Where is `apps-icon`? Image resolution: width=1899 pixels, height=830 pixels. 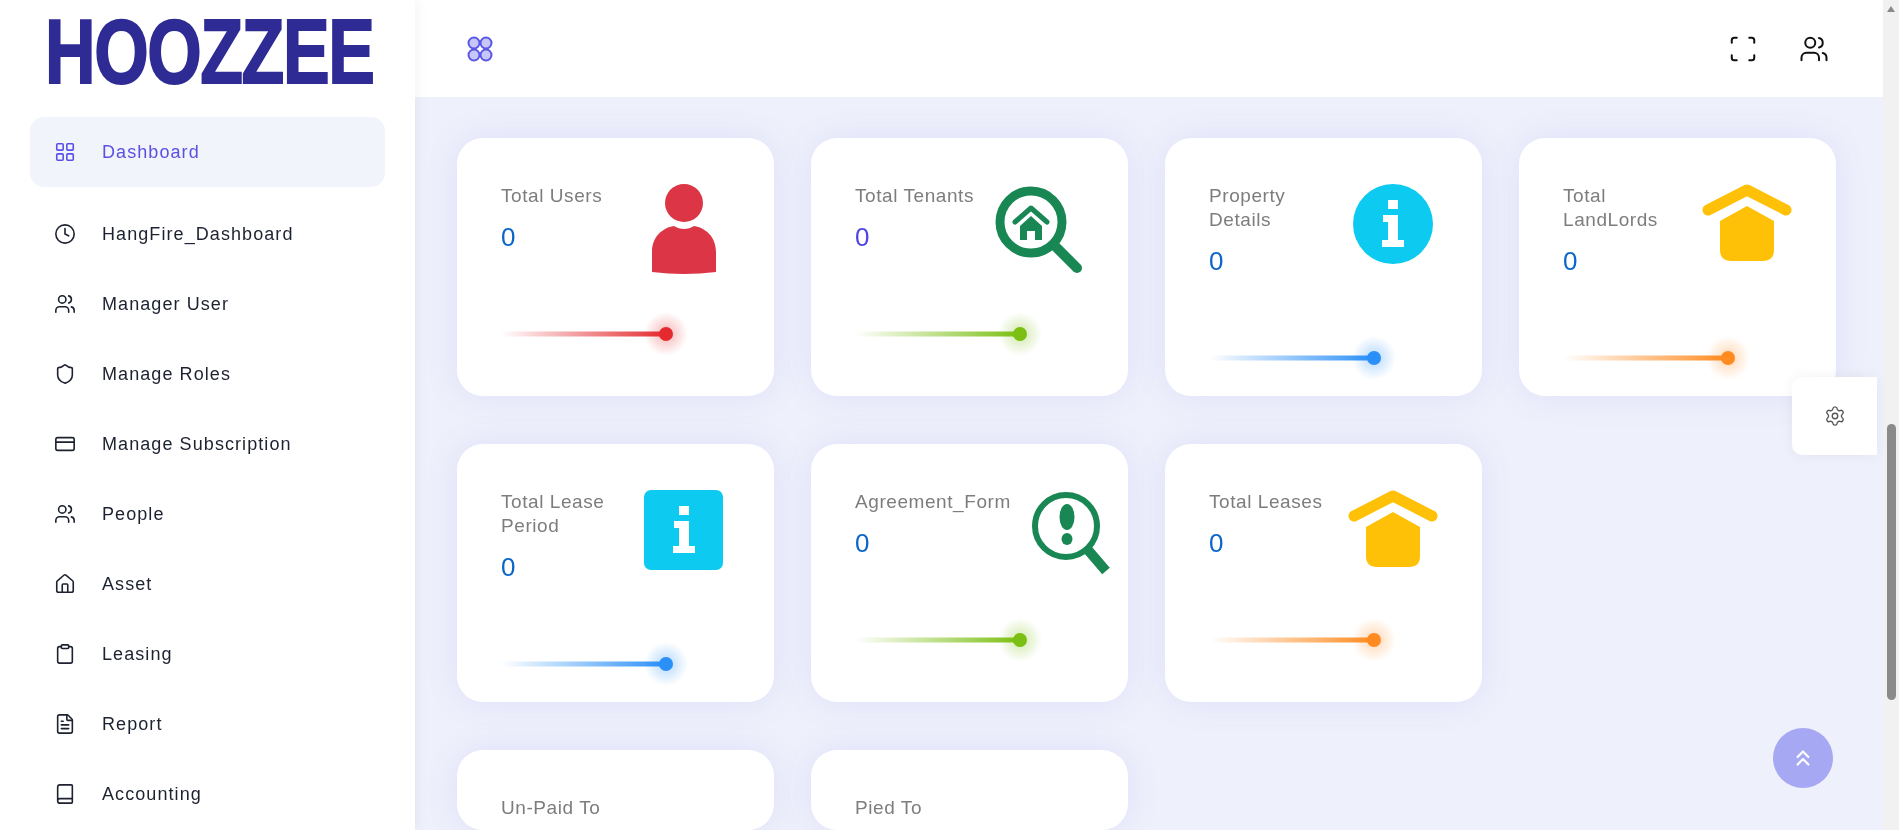 apps-icon is located at coordinates (480, 48).